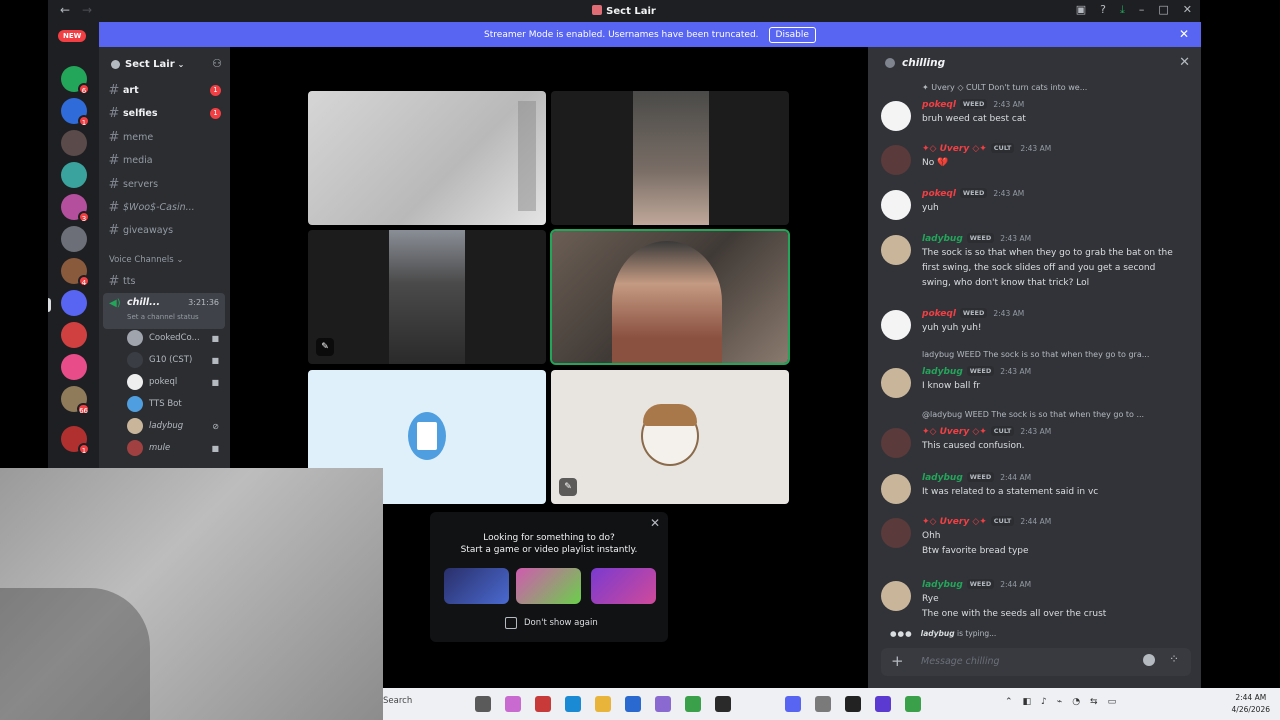 Image resolution: width=1280 pixels, height=720 pixels. What do you see at coordinates (217, 63) in the screenshot?
I see `invite-people-icon: ⚇` at bounding box center [217, 63].